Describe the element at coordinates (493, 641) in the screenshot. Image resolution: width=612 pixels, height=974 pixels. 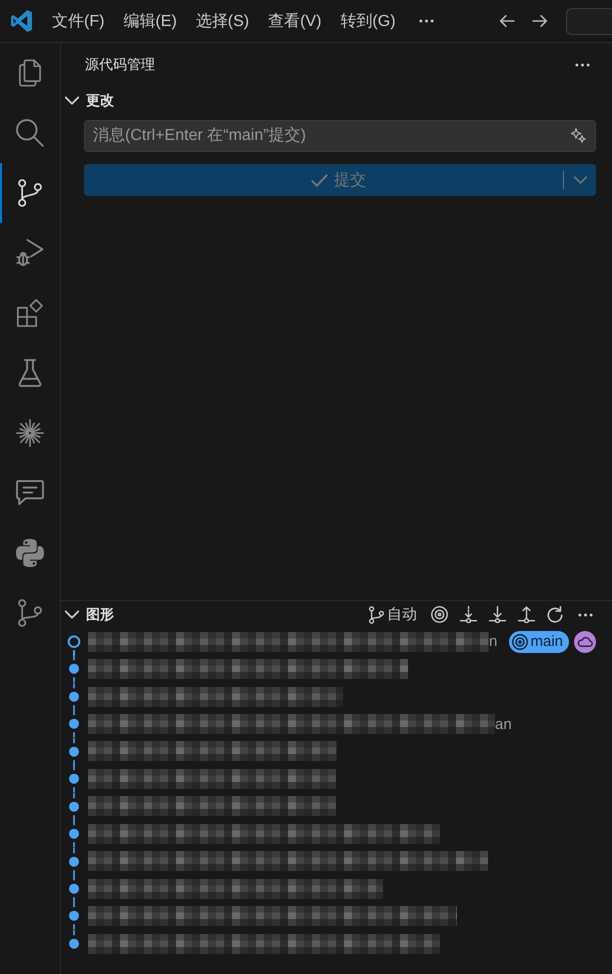
I see `commit-text-fragment: n` at that location.